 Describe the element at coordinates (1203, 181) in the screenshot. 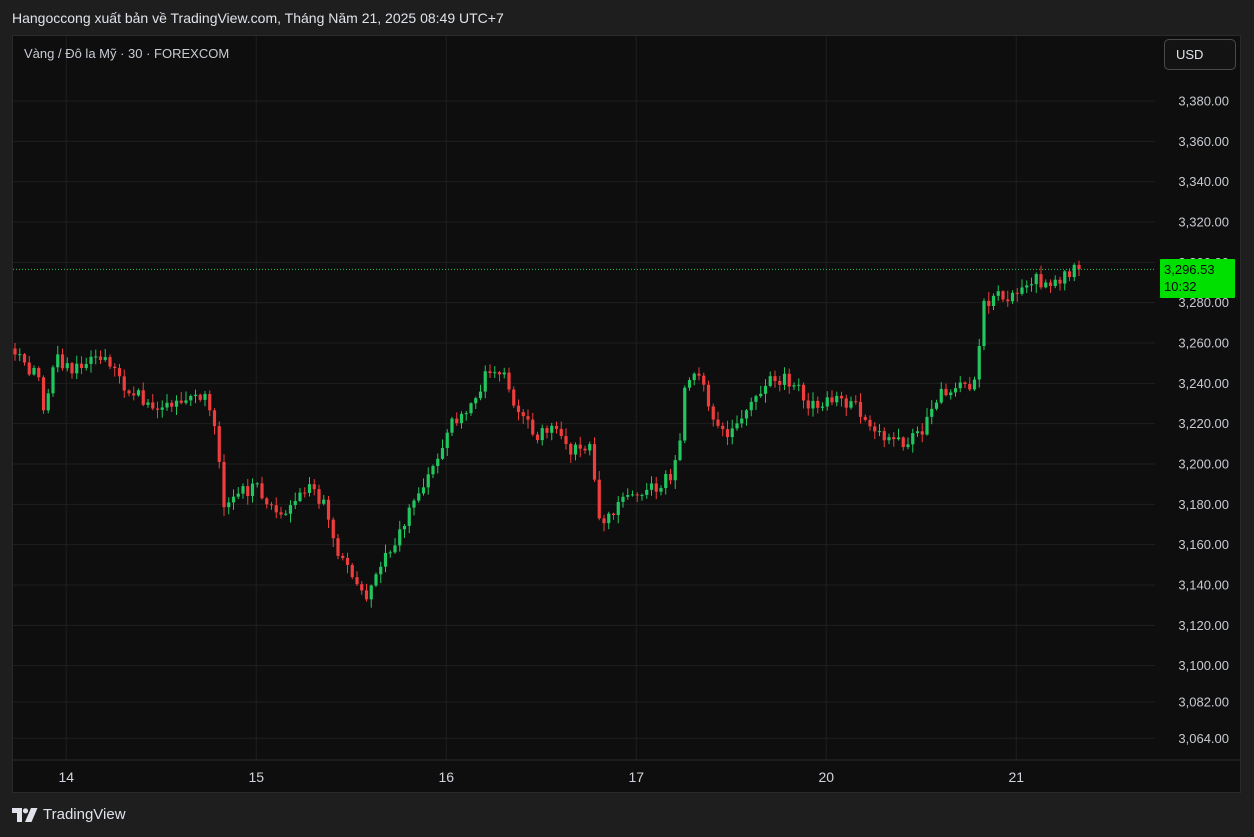

I see `y-tick-label: 3,340.00` at that location.